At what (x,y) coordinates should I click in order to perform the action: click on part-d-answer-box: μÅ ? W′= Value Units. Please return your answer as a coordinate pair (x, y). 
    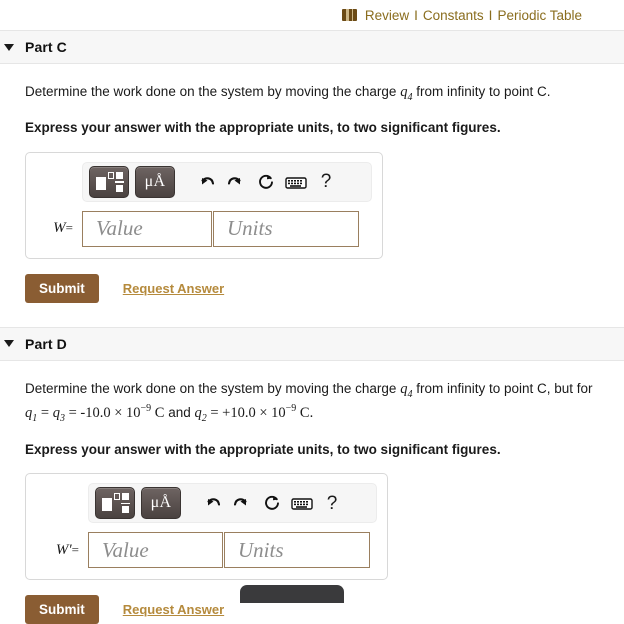
    Looking at the image, I should click on (206, 527).